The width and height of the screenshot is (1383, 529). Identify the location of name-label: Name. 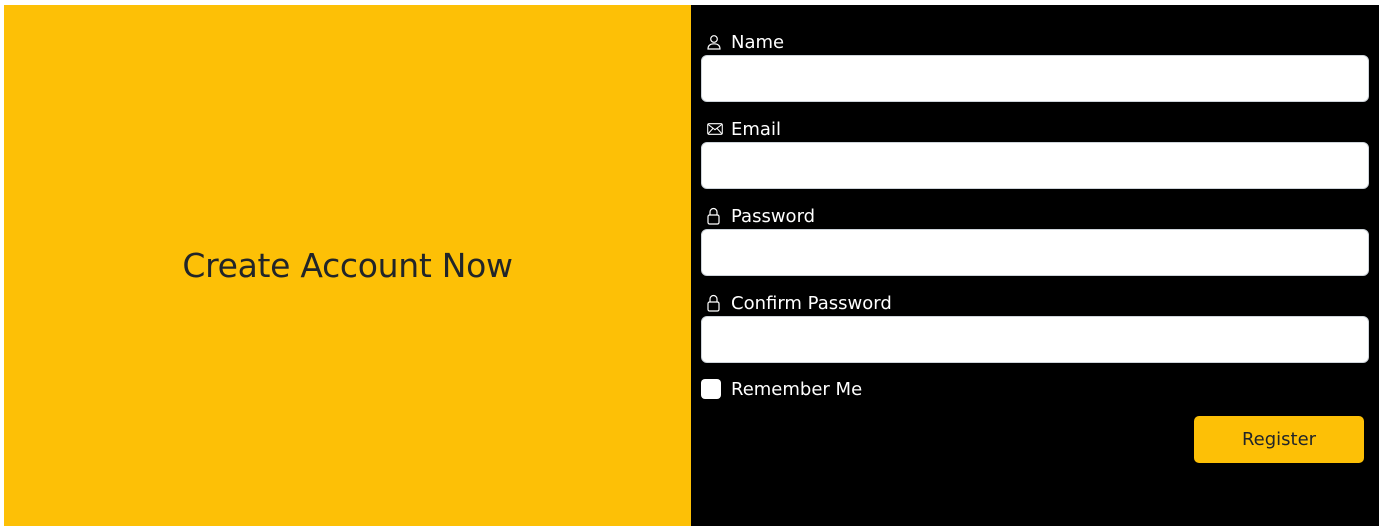
(758, 42).